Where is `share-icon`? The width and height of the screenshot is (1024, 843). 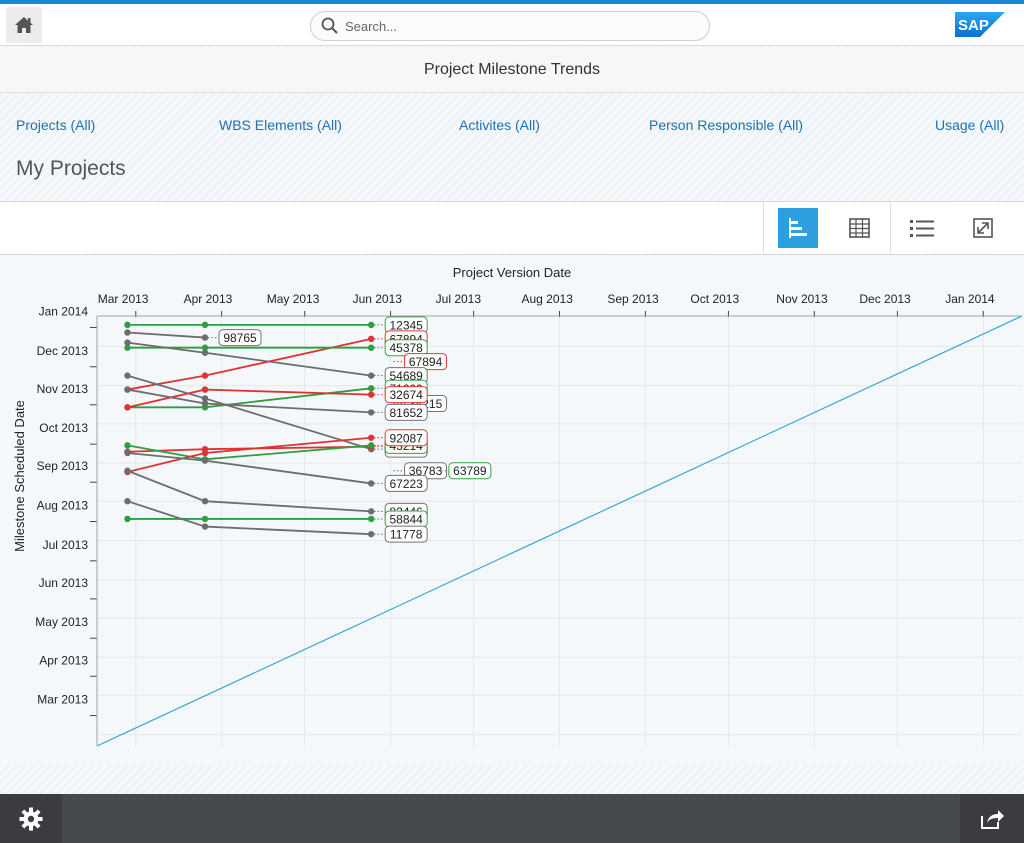 share-icon is located at coordinates (992, 819).